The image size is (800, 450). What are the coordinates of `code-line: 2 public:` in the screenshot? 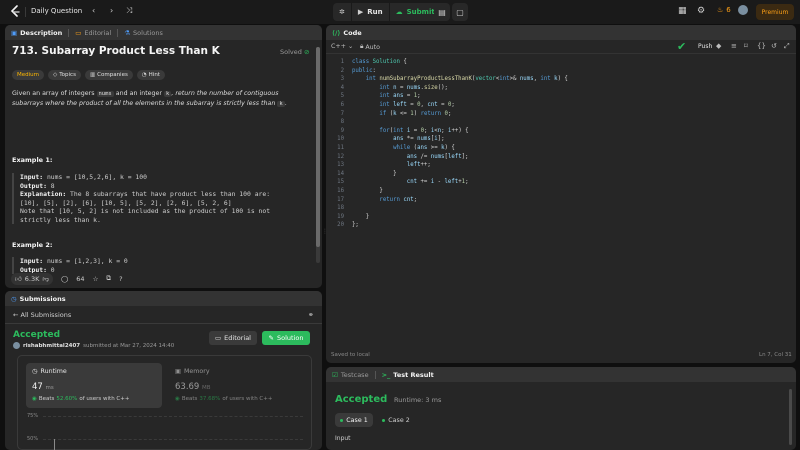 It's located at (561, 71).